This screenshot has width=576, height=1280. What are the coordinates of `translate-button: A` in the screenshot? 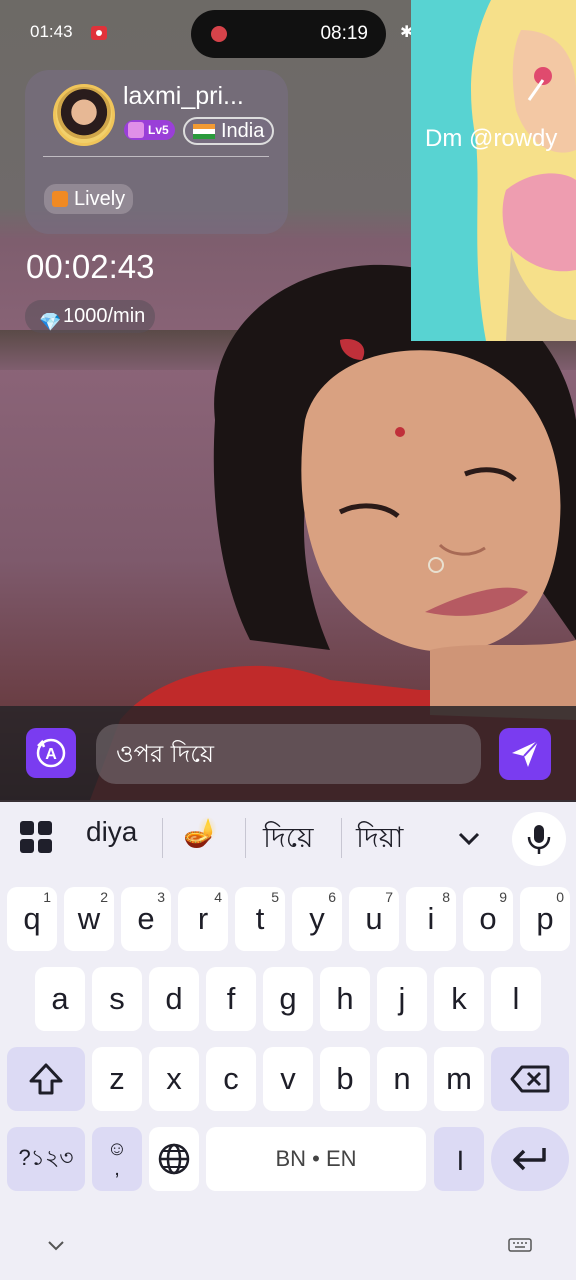 It's located at (51, 753).